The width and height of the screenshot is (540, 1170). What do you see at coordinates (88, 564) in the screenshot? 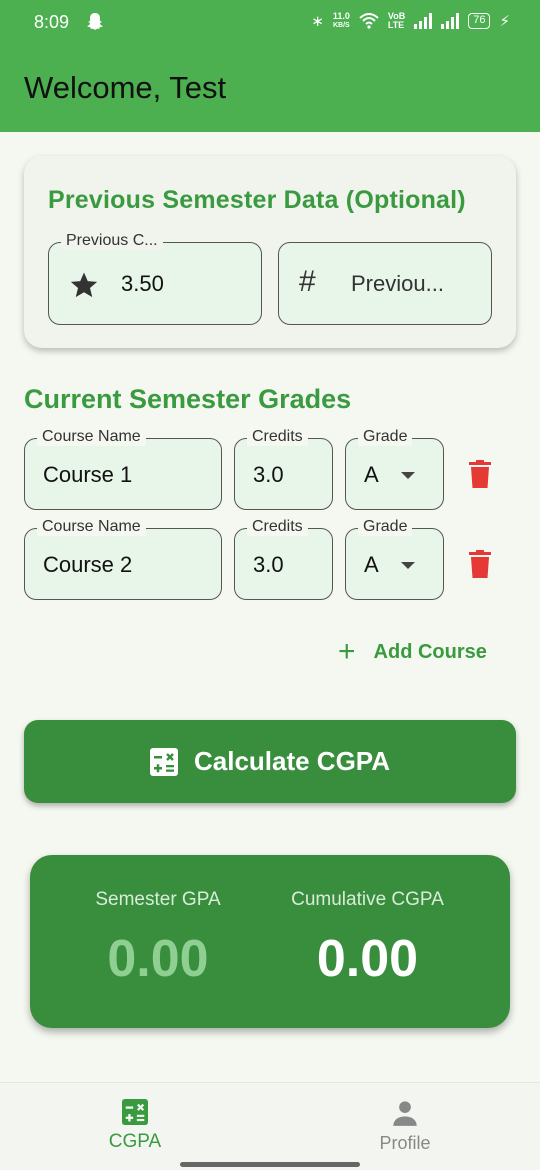
I see `course-name-value: Course 2` at bounding box center [88, 564].